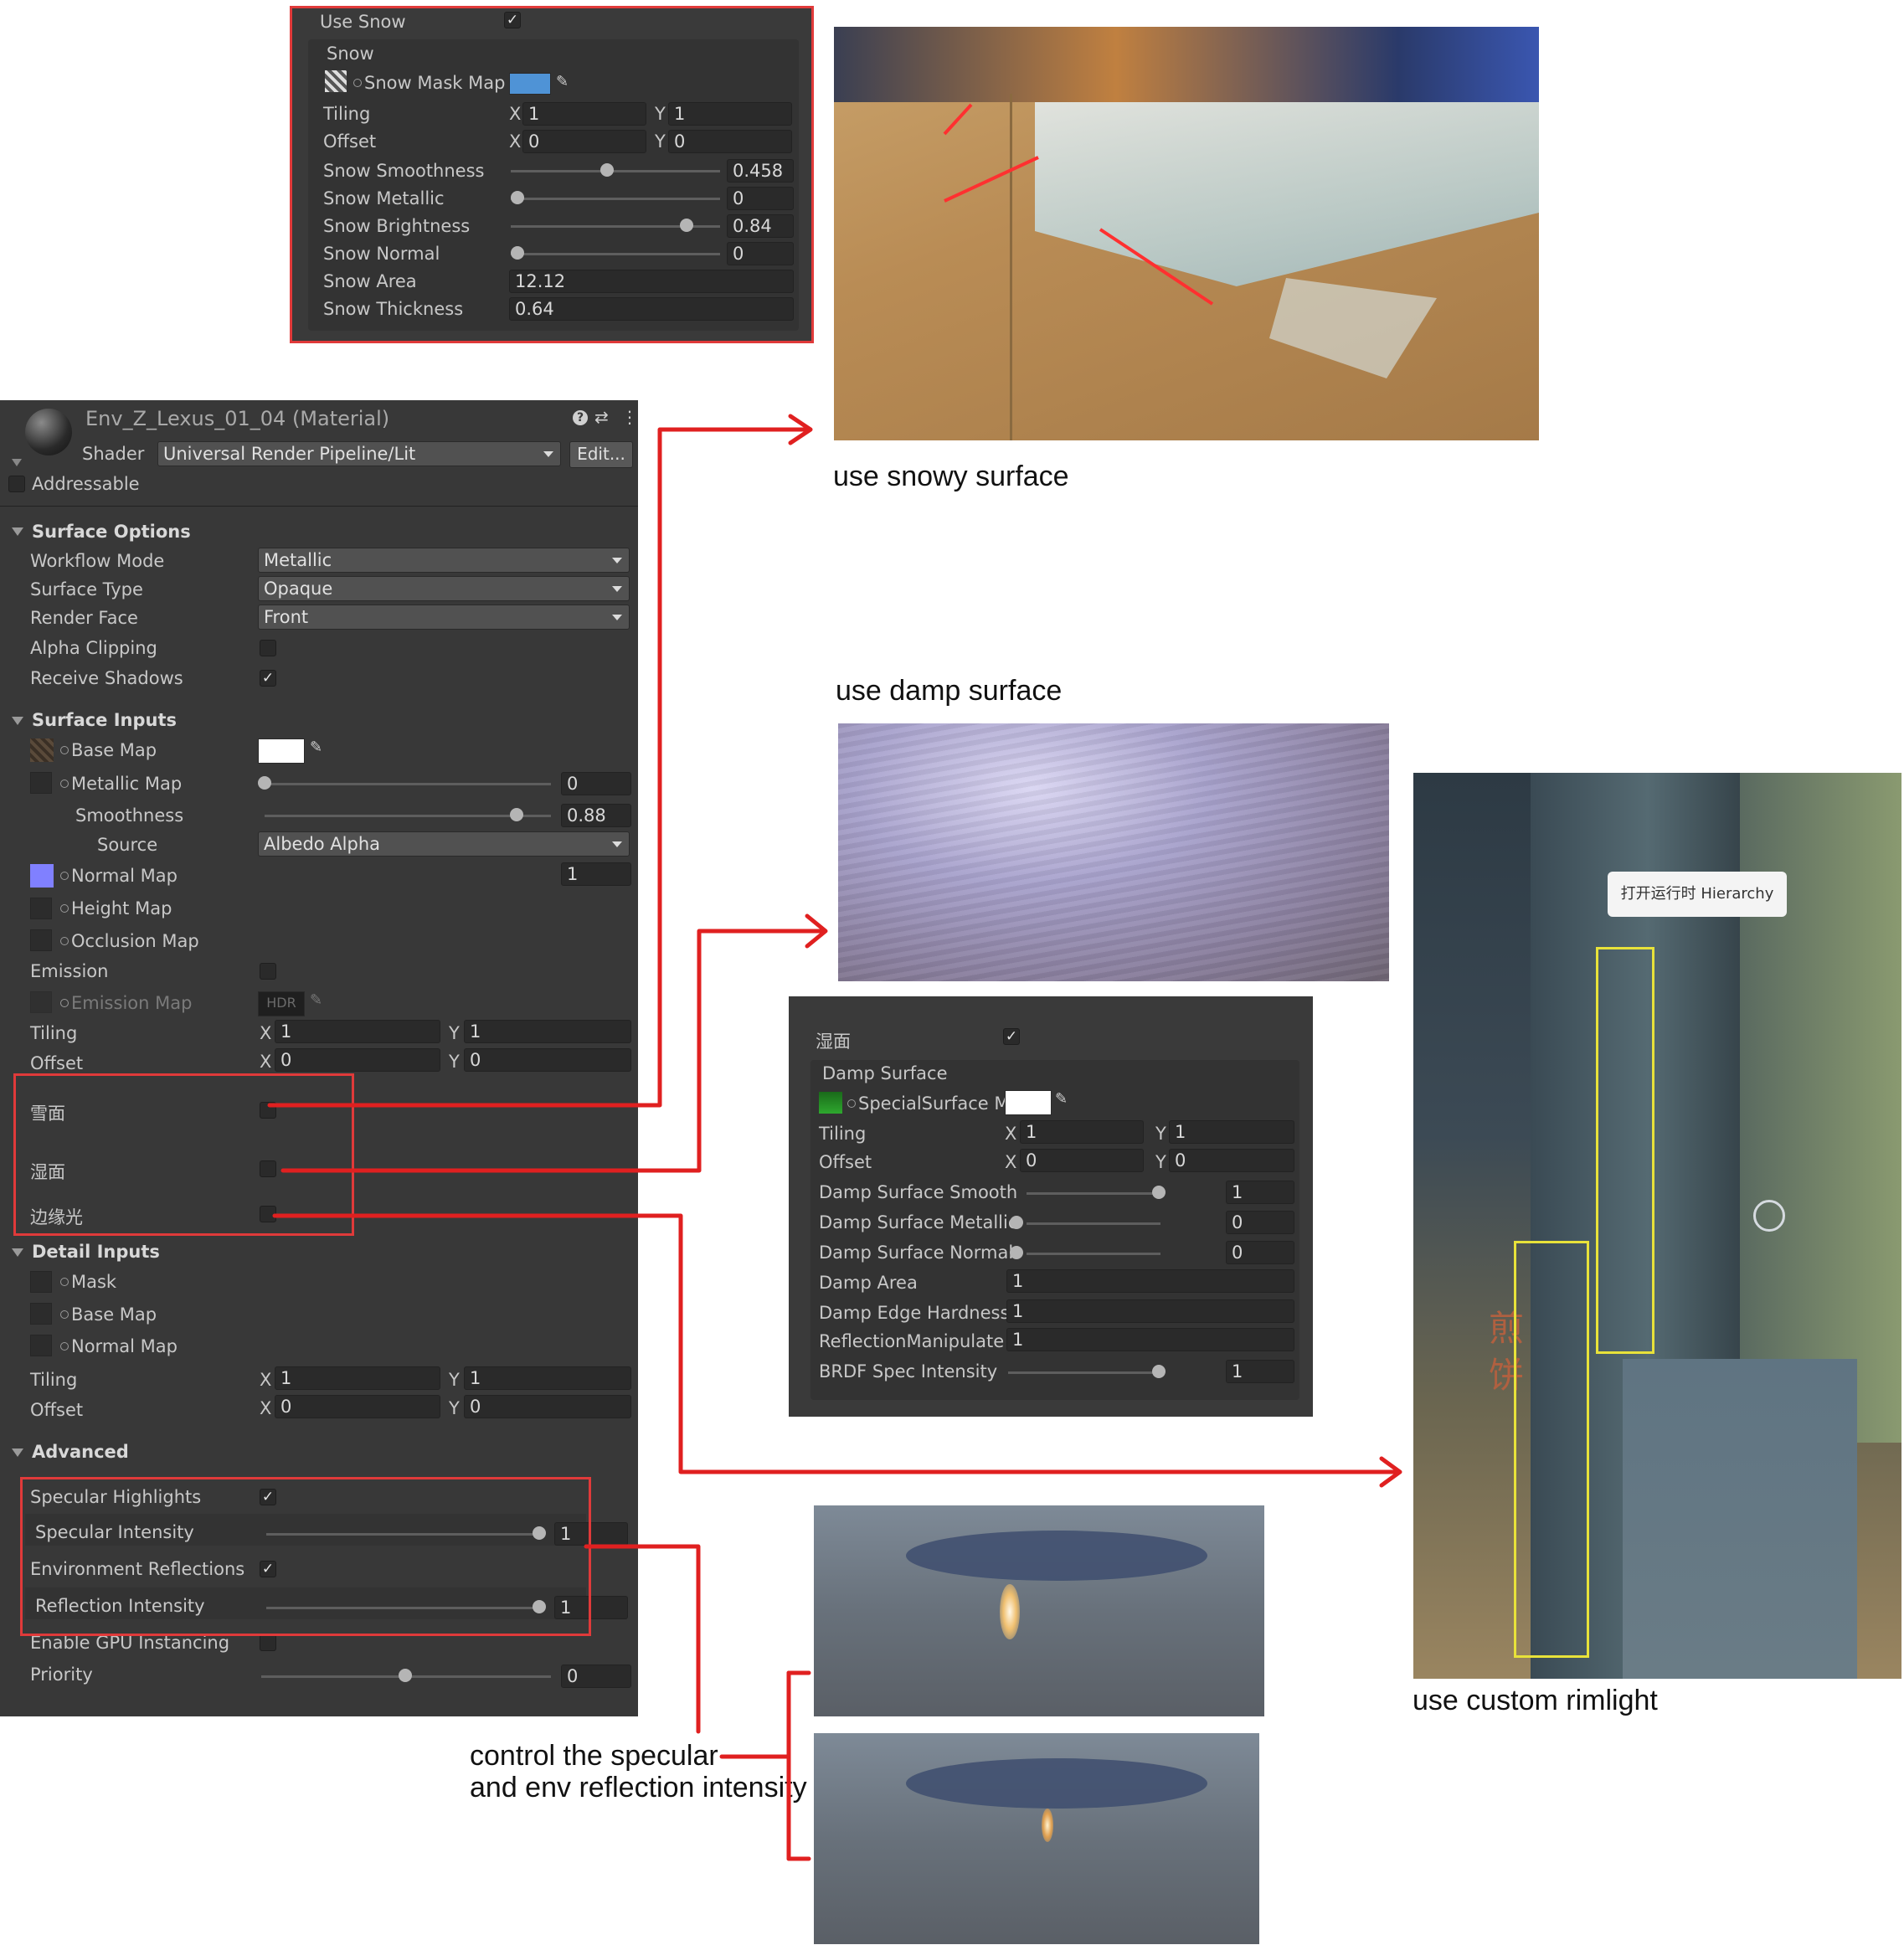  What do you see at coordinates (553, 1051) in the screenshot?
I see `damp-connector-line` at bounding box center [553, 1051].